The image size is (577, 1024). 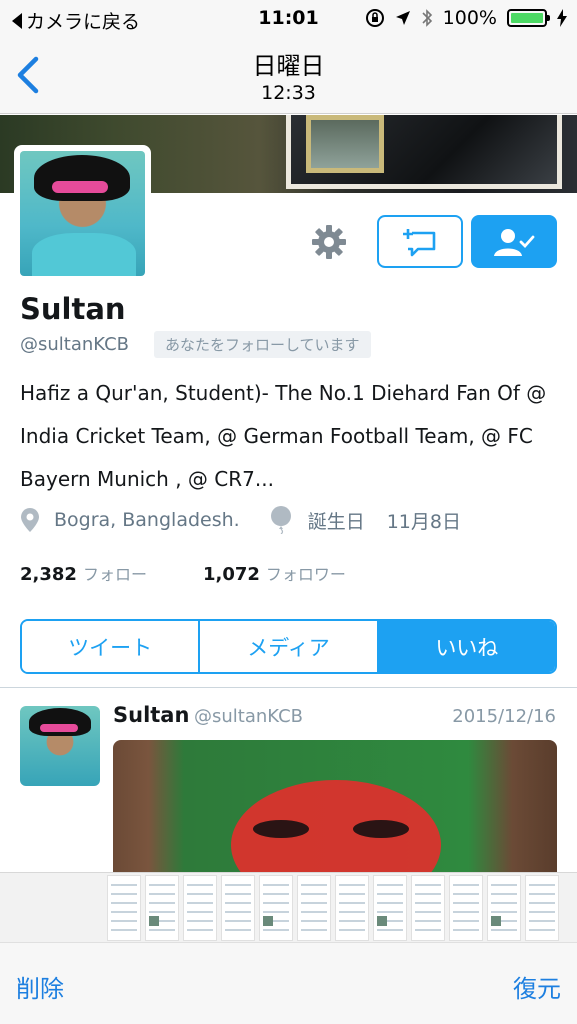 What do you see at coordinates (249, 716) in the screenshot?
I see `tweet-author-handle: @sultanKCB` at bounding box center [249, 716].